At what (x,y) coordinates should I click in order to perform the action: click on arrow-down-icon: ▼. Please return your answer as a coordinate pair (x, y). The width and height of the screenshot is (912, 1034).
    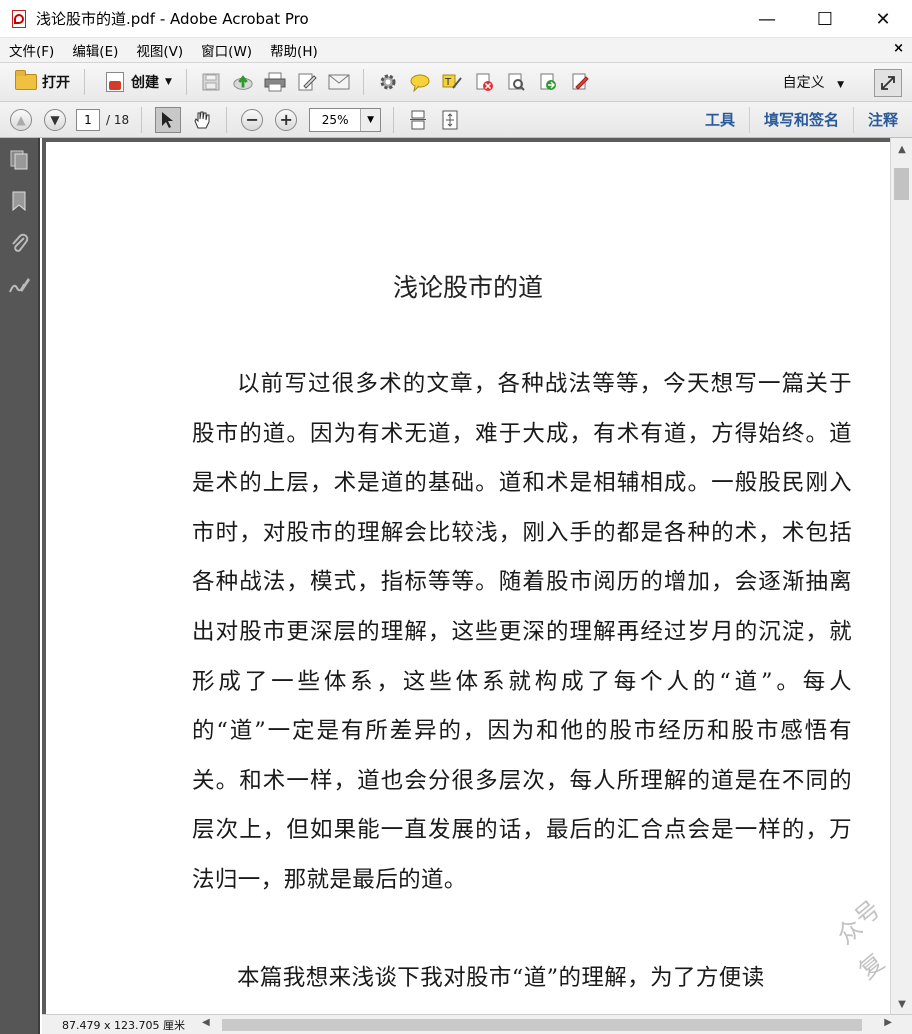
    Looking at the image, I should click on (55, 119).